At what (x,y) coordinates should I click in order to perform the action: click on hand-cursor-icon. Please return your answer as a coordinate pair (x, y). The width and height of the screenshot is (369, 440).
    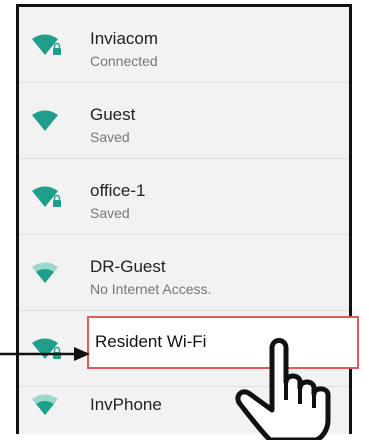
    Looking at the image, I should click on (283, 389).